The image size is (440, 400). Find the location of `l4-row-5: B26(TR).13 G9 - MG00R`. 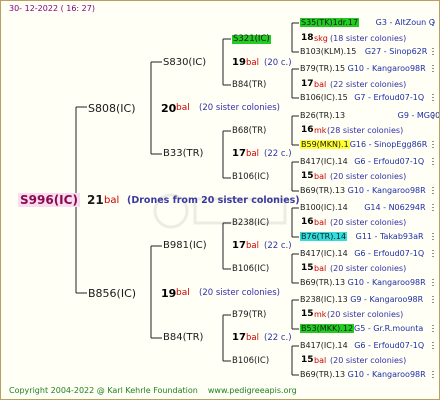

l4-row-5: B26(TR).13 G9 - MG00R is located at coordinates (370, 115).